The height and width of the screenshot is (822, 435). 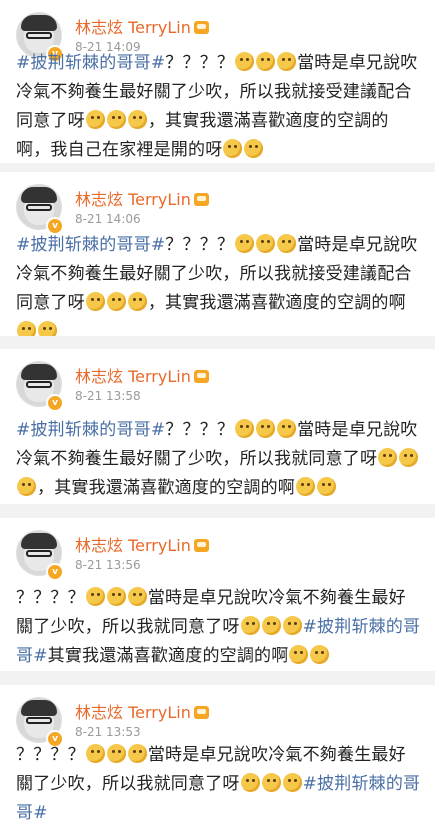 What do you see at coordinates (108, 732) in the screenshot?
I see `post-time: 8-21 13:53` at bounding box center [108, 732].